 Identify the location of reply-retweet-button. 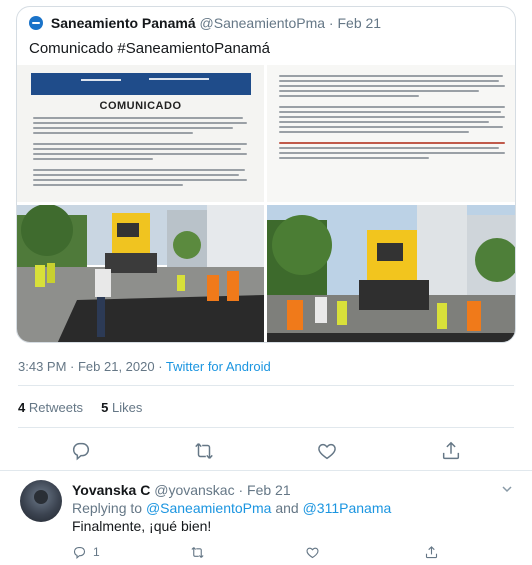
(197, 552).